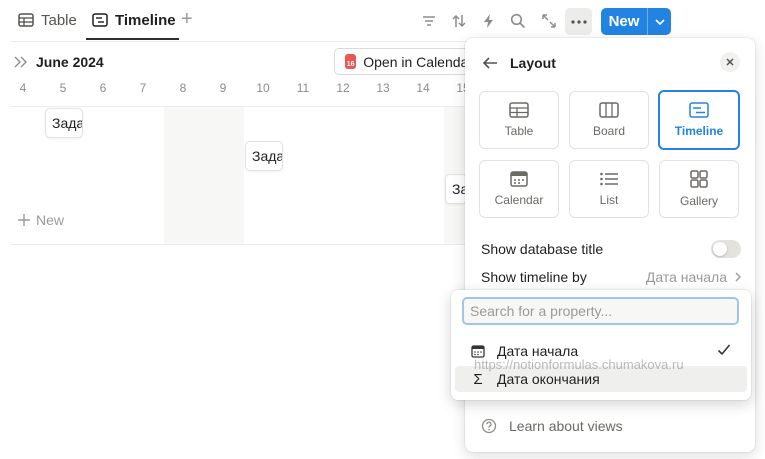 The height and width of the screenshot is (459, 765). What do you see at coordinates (609, 189) in the screenshot?
I see `layout-option-list: List` at bounding box center [609, 189].